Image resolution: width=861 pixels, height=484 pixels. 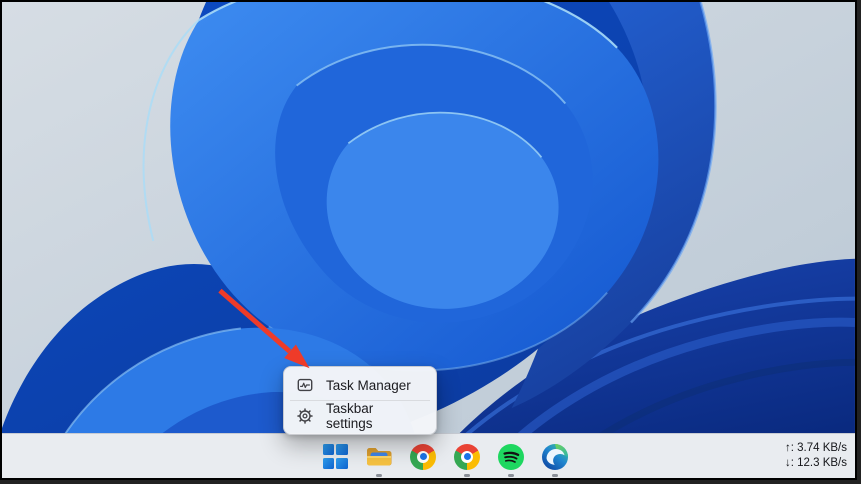 What do you see at coordinates (360, 400) in the screenshot?
I see `taskbar-context-menu: Task Manager Taskbar settings` at bounding box center [360, 400].